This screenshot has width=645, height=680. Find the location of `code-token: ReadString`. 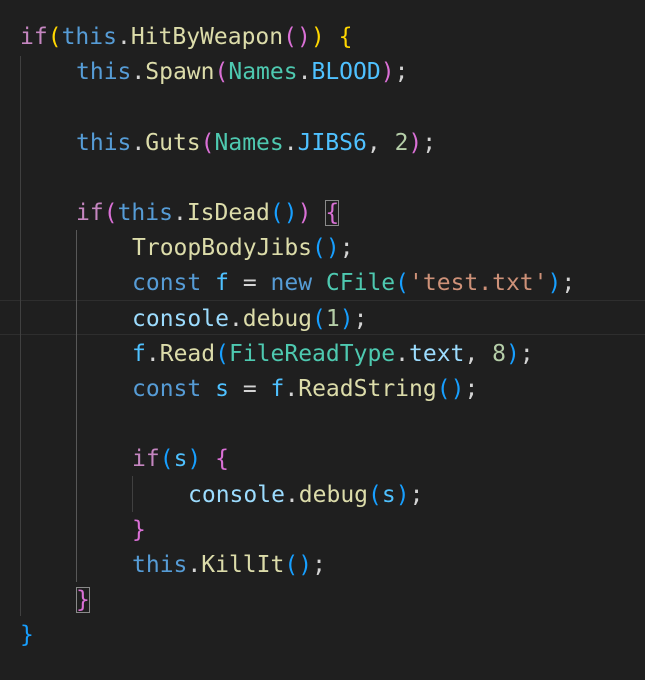

code-token: ReadString is located at coordinates (367, 389).